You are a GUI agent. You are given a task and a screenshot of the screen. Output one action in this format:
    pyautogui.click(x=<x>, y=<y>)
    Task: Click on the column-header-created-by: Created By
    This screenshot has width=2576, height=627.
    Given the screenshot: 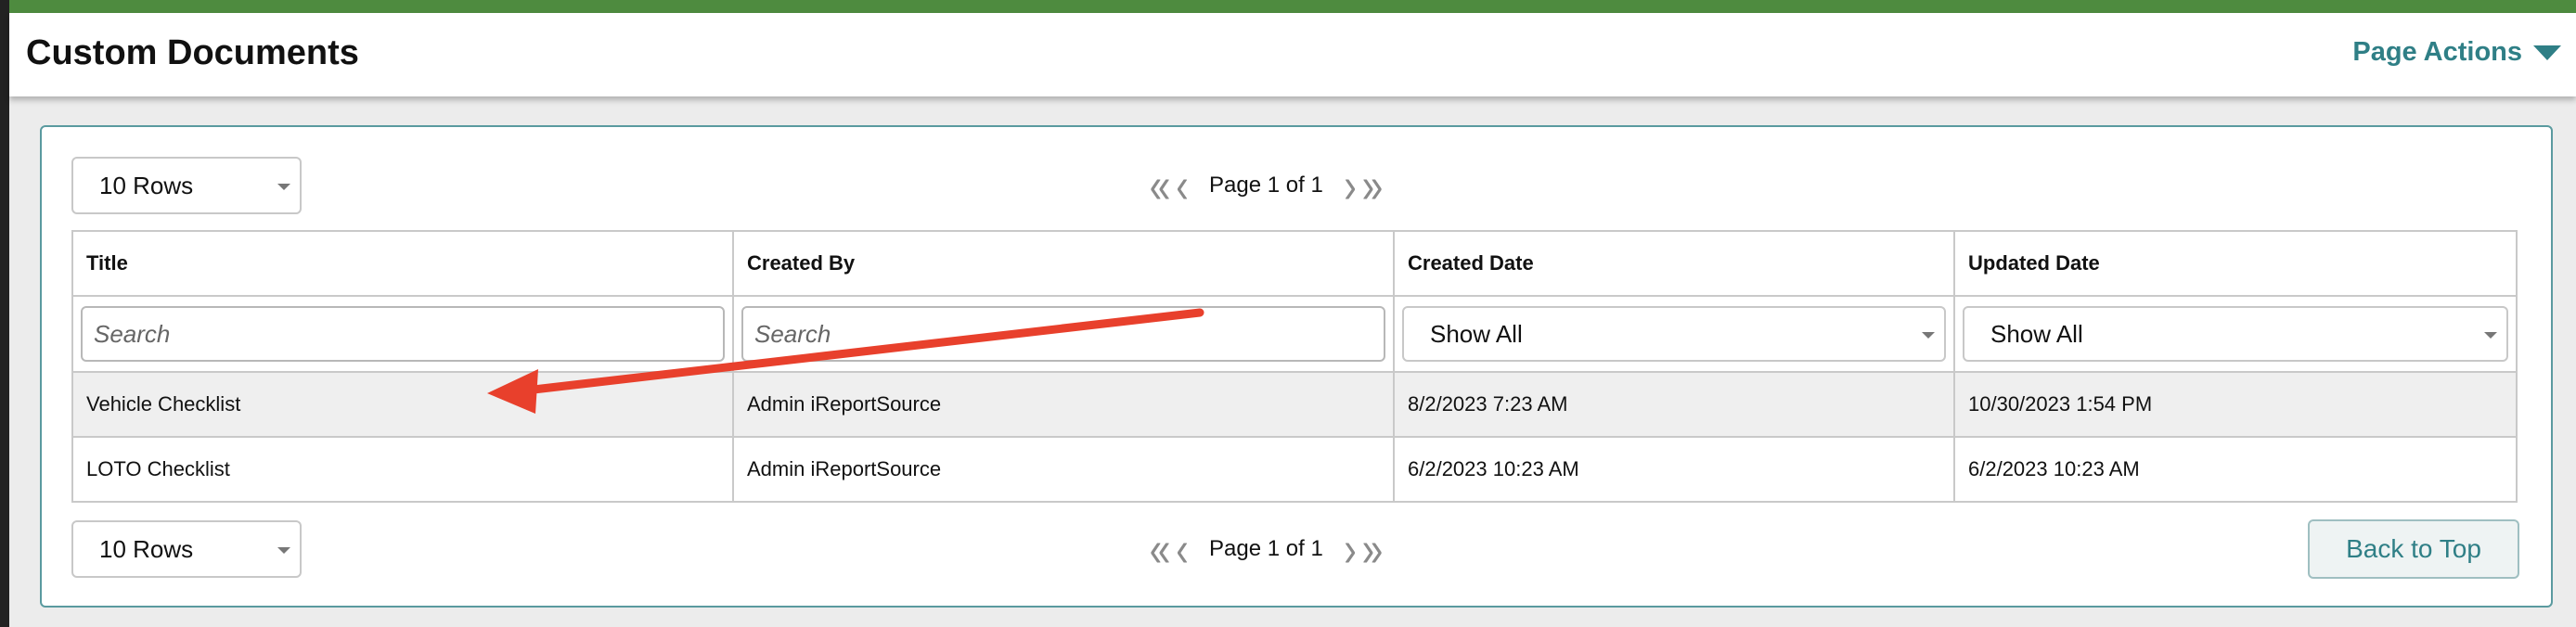 What is the action you would take?
    pyautogui.click(x=1063, y=263)
    